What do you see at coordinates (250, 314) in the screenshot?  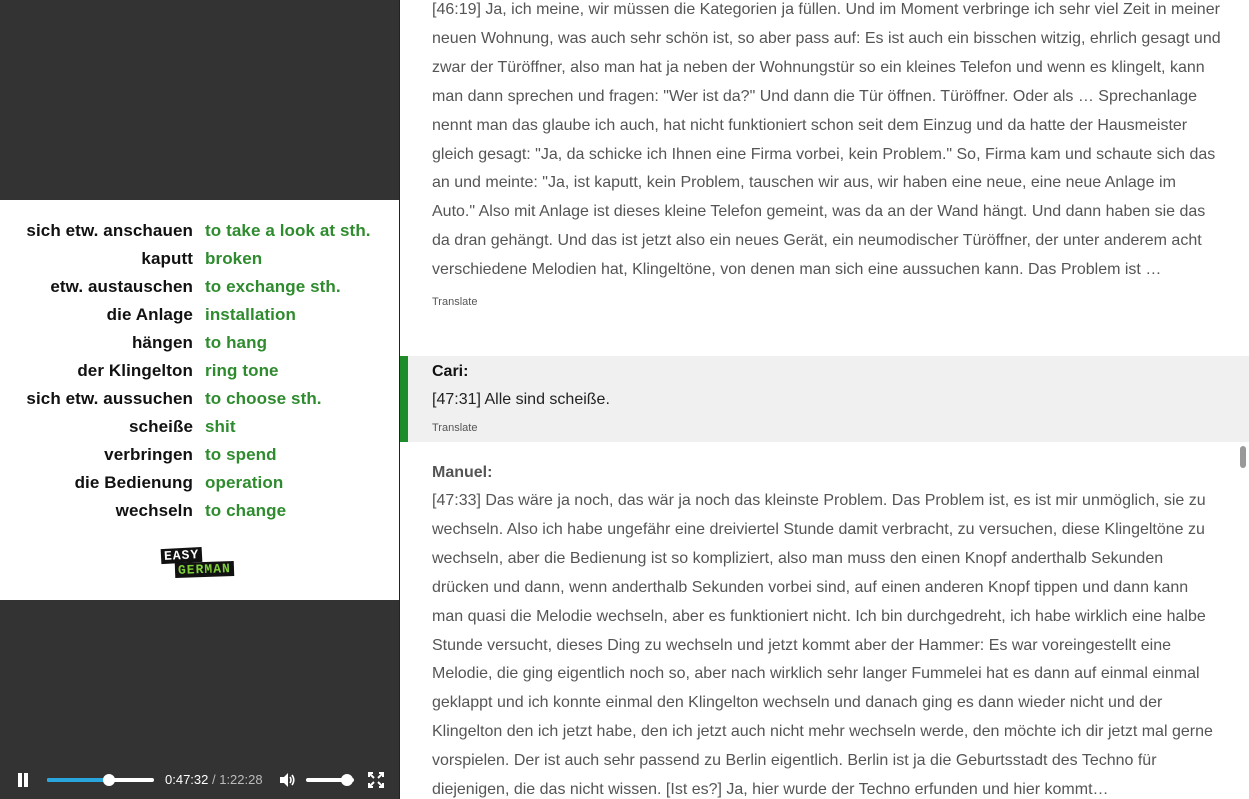 I see `vocab-english: installation` at bounding box center [250, 314].